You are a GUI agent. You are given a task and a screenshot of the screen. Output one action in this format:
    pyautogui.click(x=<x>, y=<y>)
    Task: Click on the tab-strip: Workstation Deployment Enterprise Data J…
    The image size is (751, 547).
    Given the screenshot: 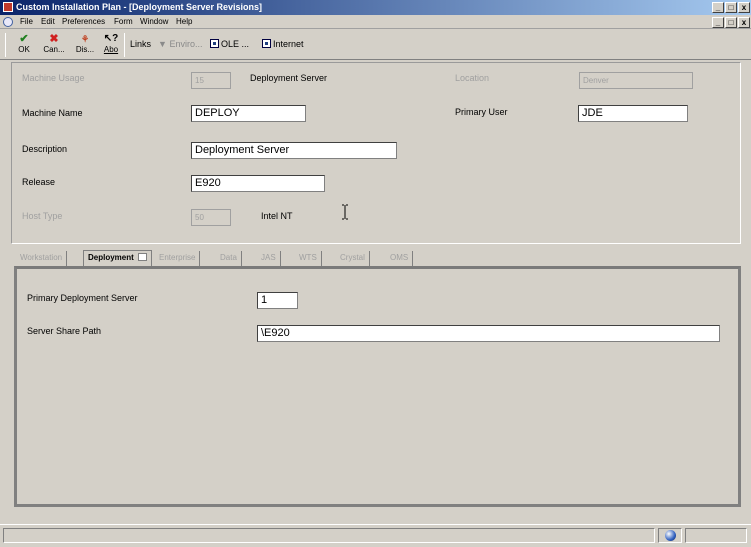 What is the action you would take?
    pyautogui.click(x=376, y=258)
    